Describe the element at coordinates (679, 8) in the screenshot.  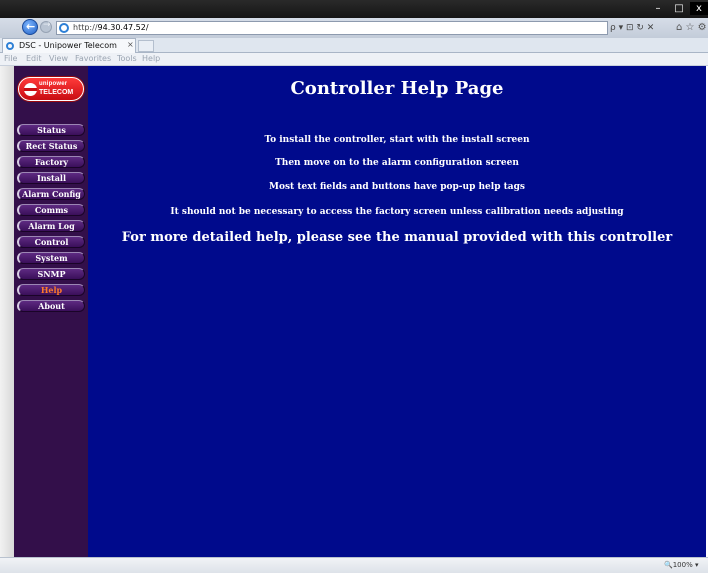
I see `maximize-button: □` at that location.